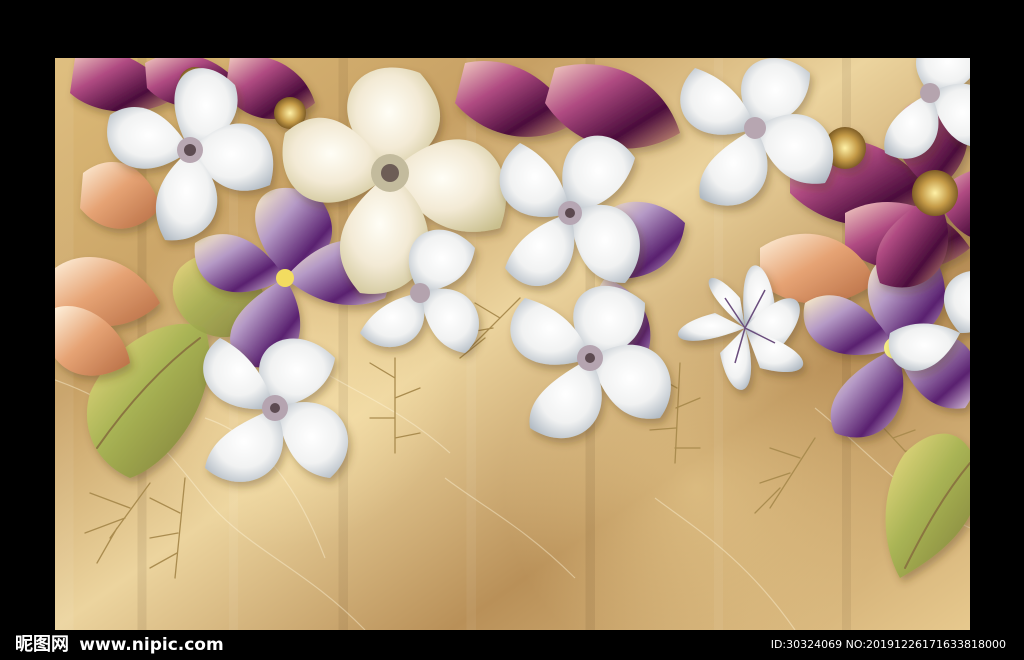 This screenshot has width=1024, height=660. What do you see at coordinates (888, 644) in the screenshot?
I see `image-id-watermark: ID:30324069 NO:20191226171633818000` at bounding box center [888, 644].